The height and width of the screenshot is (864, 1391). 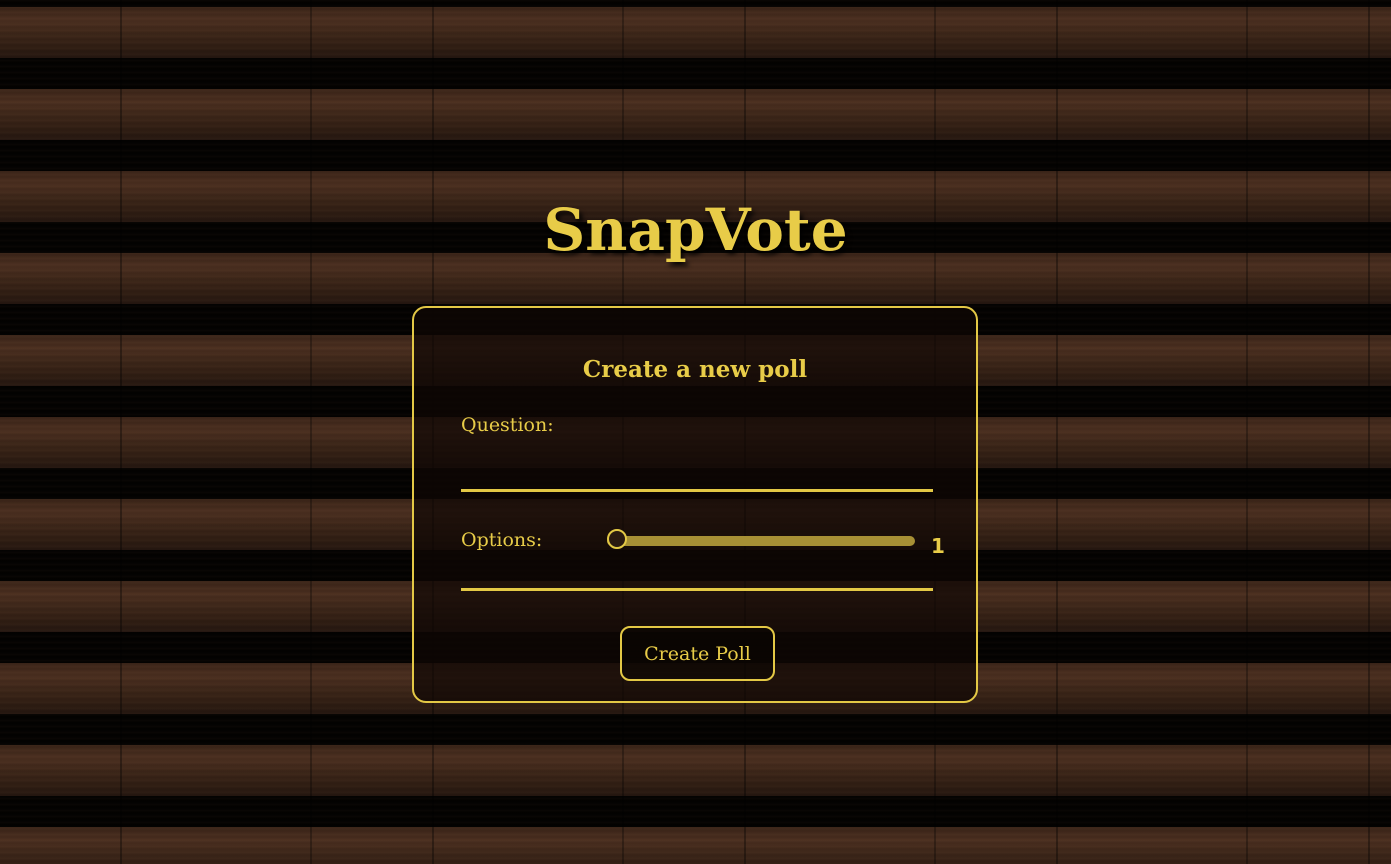 What do you see at coordinates (697, 589) in the screenshot?
I see `options-divider` at bounding box center [697, 589].